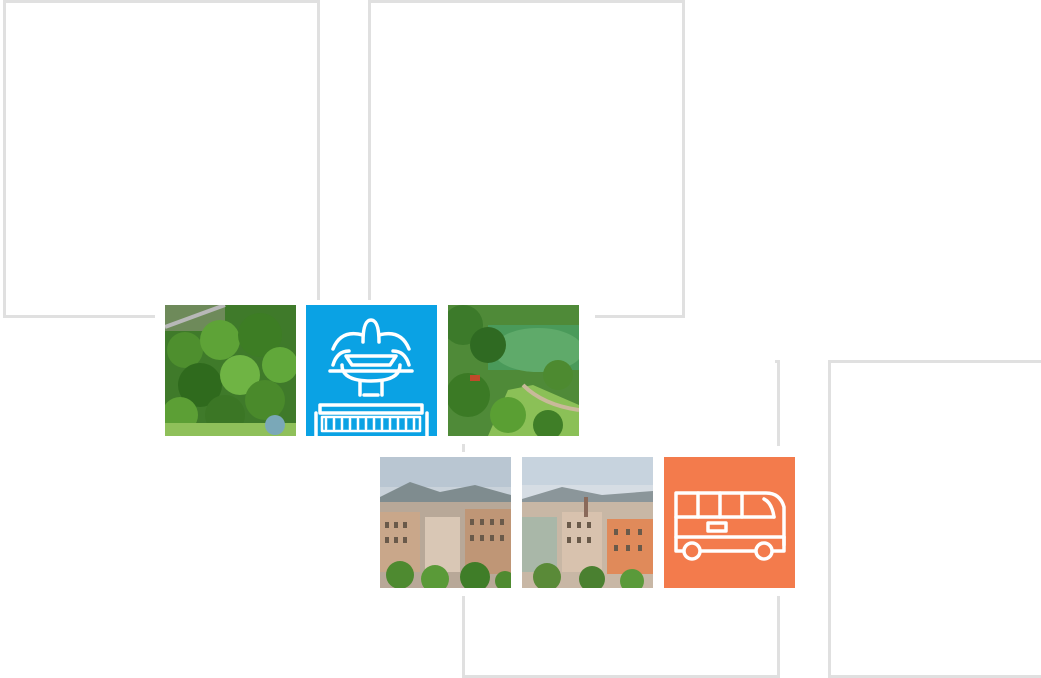 This screenshot has height=678, width=1041. Describe the element at coordinates (587, 522) in the screenshot. I see `city-buildings-photo` at that location.